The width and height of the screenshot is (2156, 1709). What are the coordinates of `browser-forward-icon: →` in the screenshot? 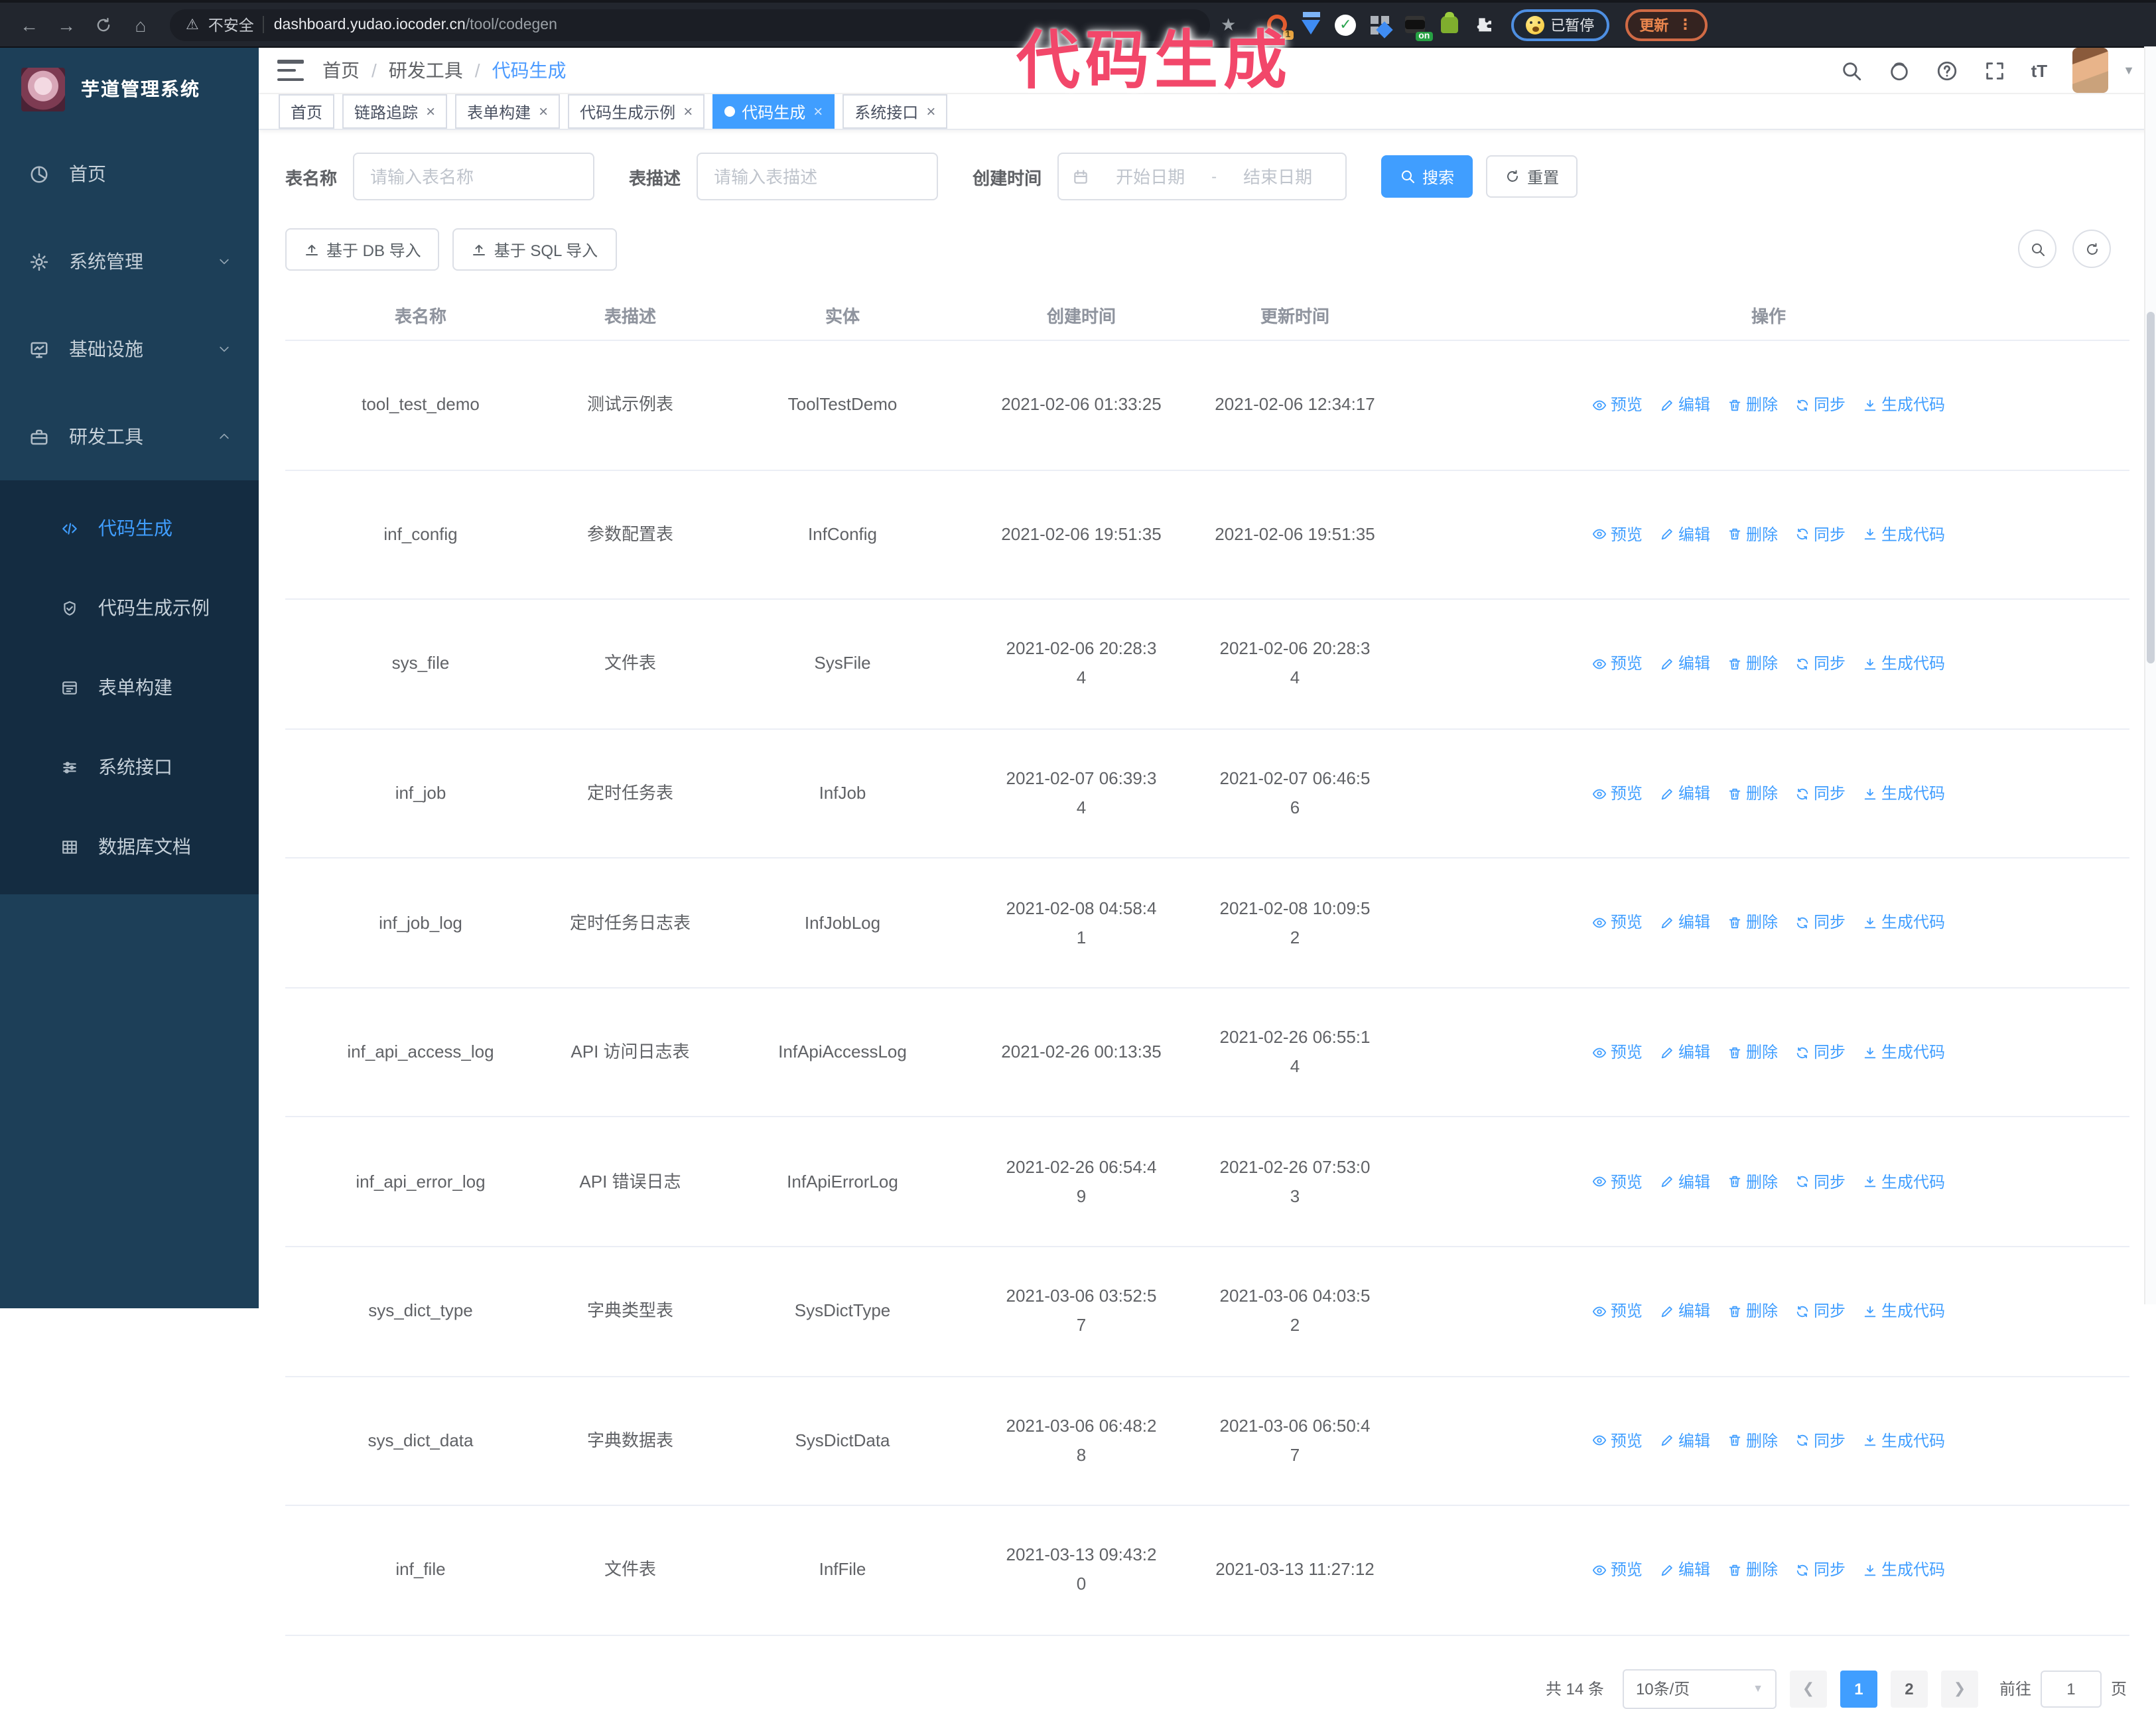 It's located at (66, 24).